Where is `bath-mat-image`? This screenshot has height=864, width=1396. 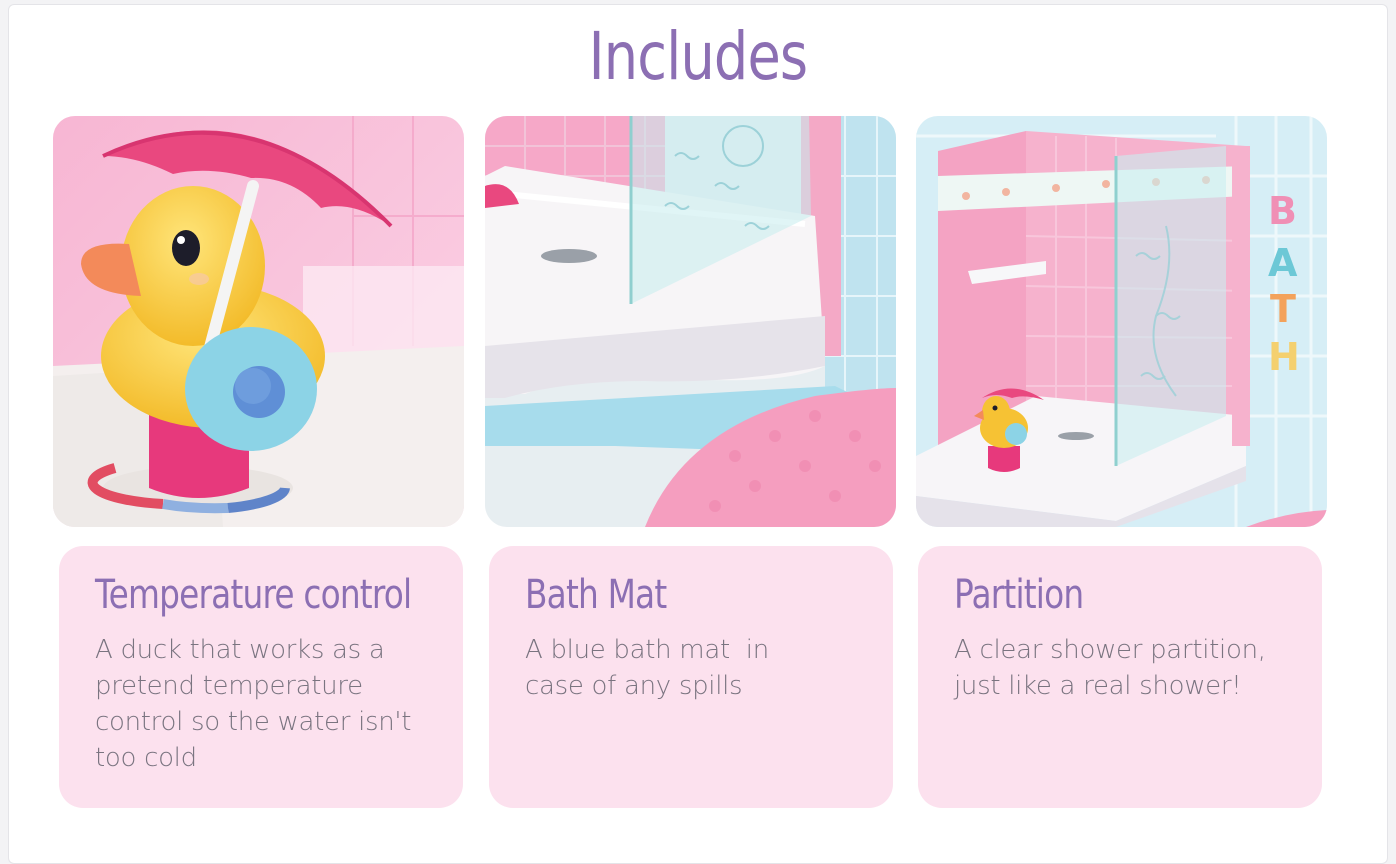
bath-mat-image is located at coordinates (690, 321).